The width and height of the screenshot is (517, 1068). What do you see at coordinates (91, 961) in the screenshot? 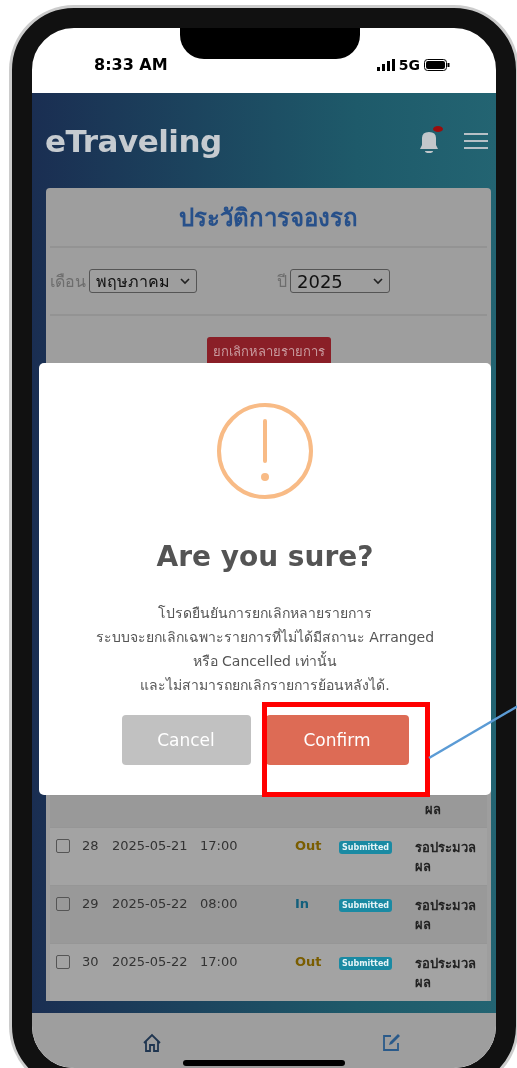
I see `table-cell-text: 30` at bounding box center [91, 961].